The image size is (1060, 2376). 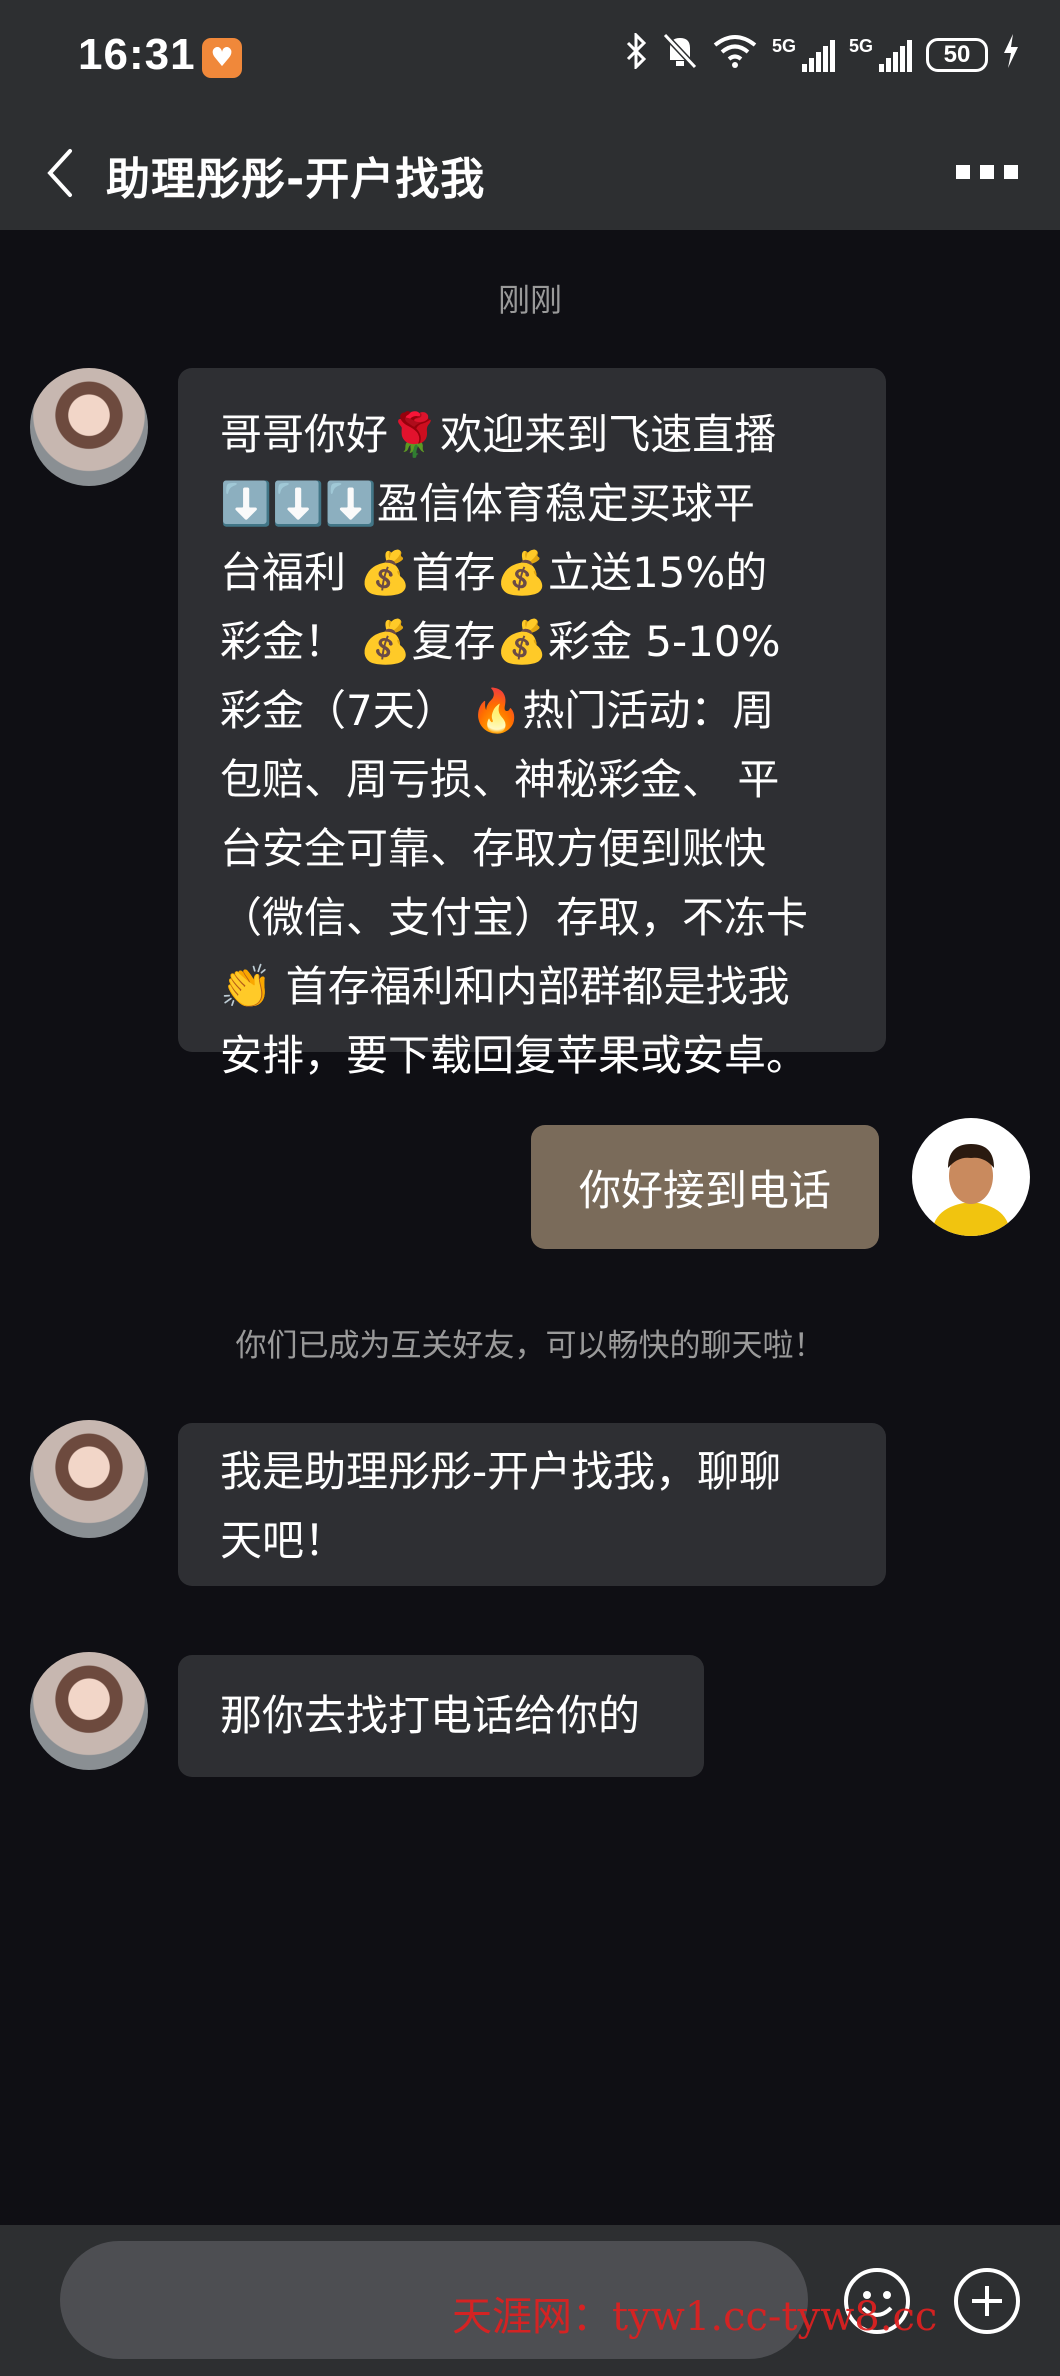 I want to click on friend-notice: 你们已成为互关好友，可以畅快的聊天啦！, so click(x=530, y=1346).